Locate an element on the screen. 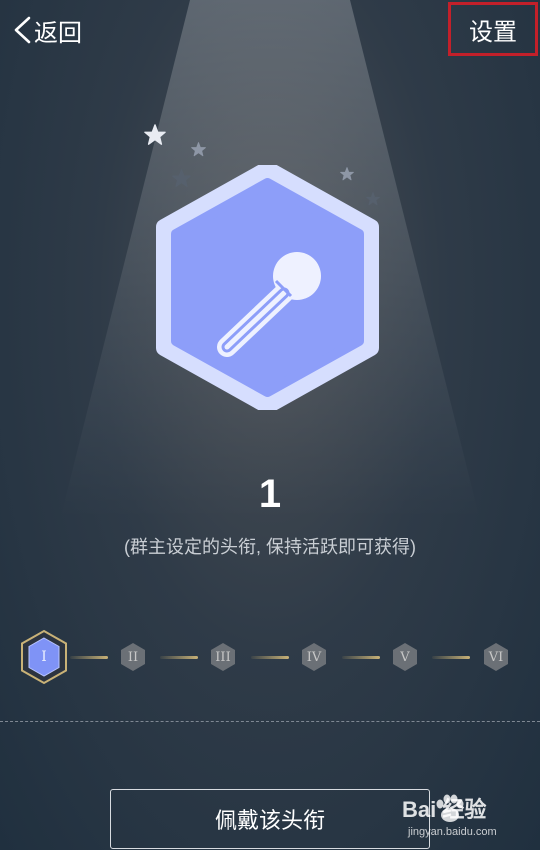  level-badge-6: VI is located at coordinates (496, 657).